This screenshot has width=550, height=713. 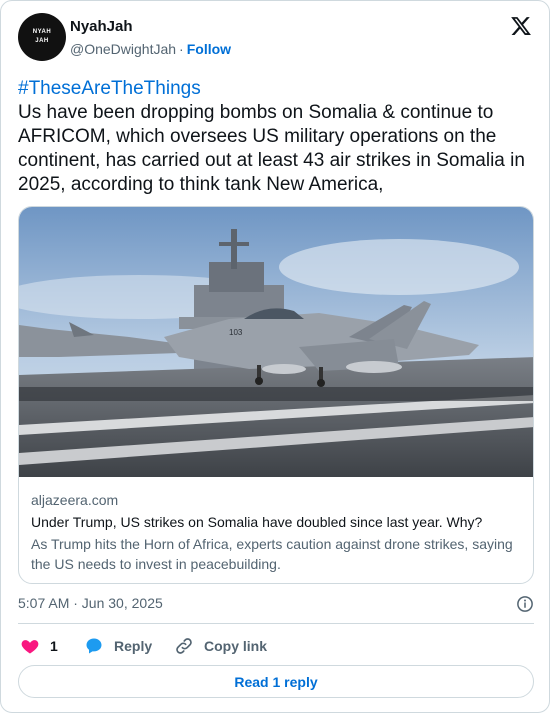 I want to click on svg-text: 103, so click(x=236, y=332).